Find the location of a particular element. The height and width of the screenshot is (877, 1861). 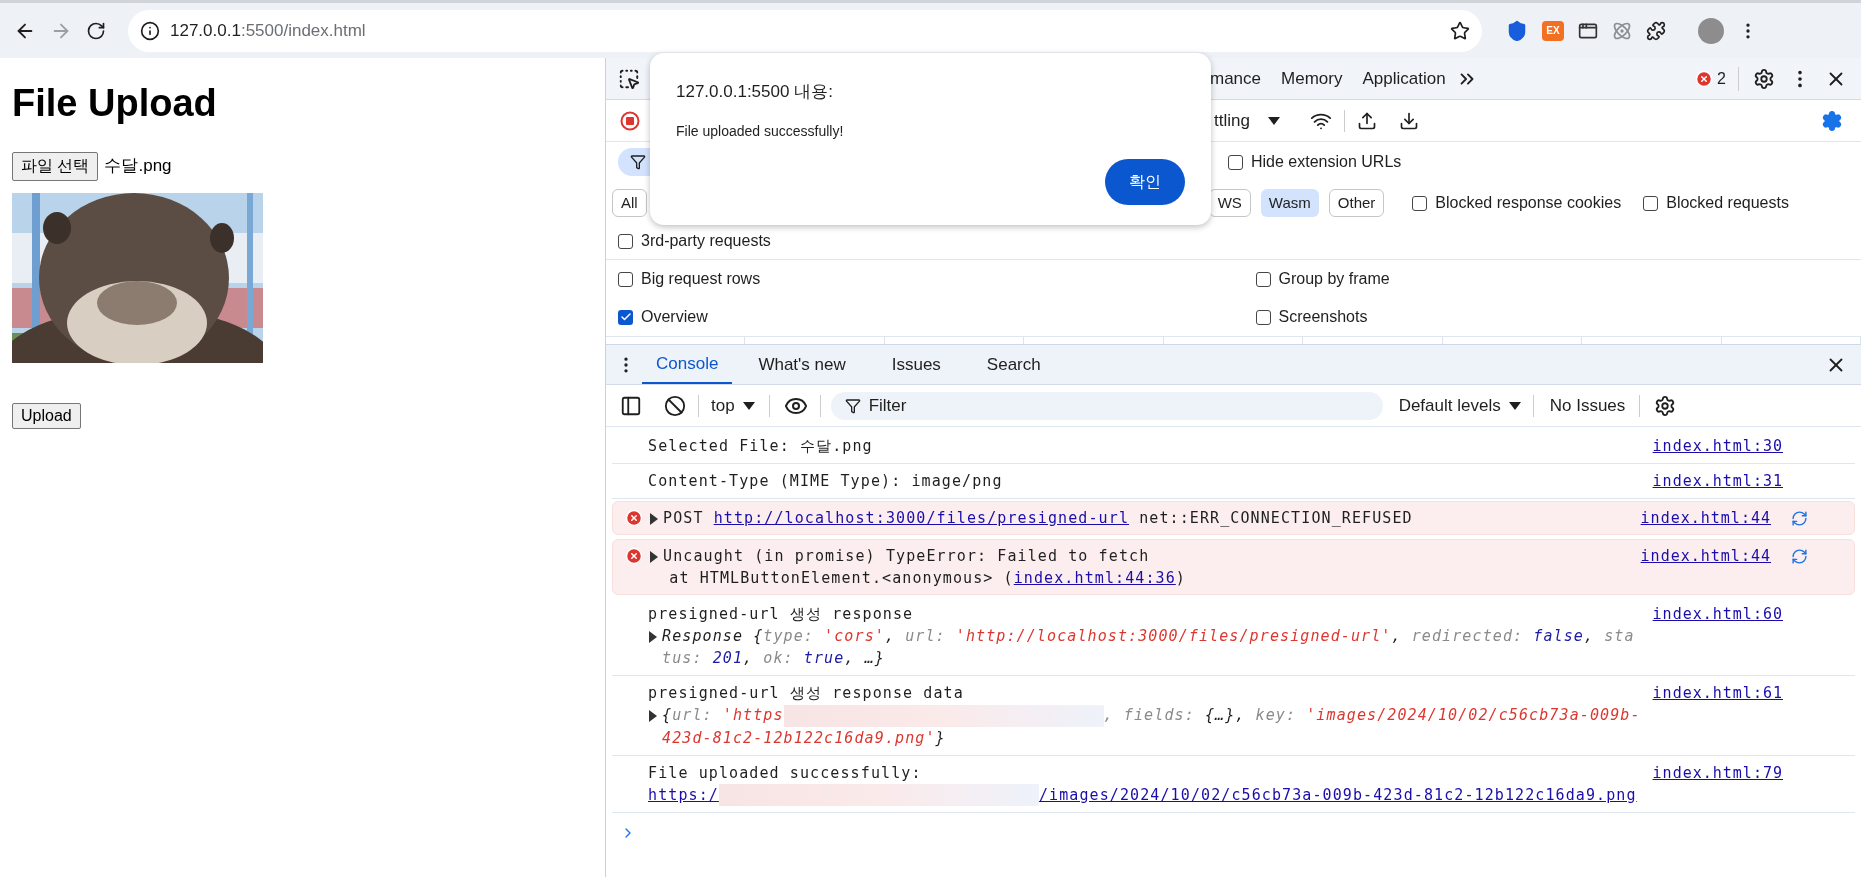

profile-avatar is located at coordinates (1711, 30).